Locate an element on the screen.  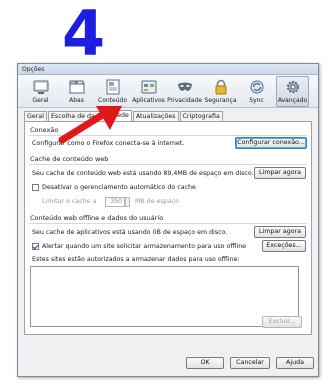
tab-general: Geral is located at coordinates (35, 116).